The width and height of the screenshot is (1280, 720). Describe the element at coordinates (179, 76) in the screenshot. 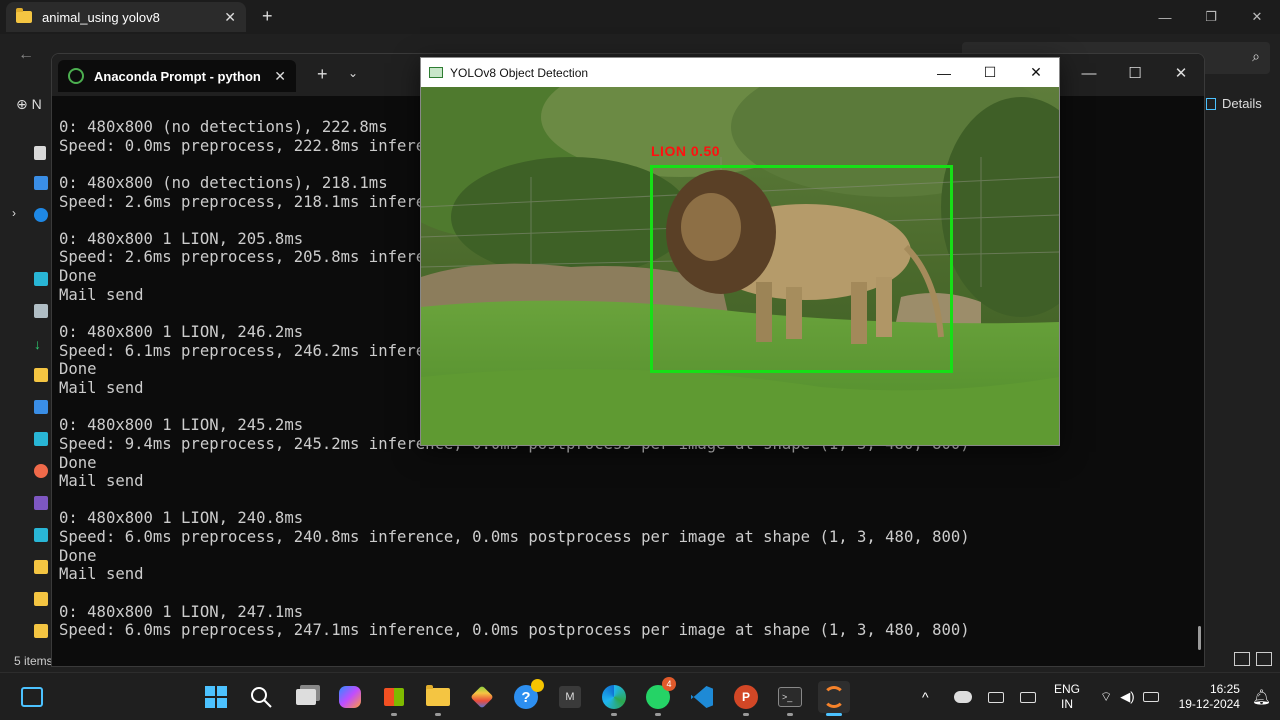

I see `terminal-tab-title: Anaconda Prompt - python t` at that location.